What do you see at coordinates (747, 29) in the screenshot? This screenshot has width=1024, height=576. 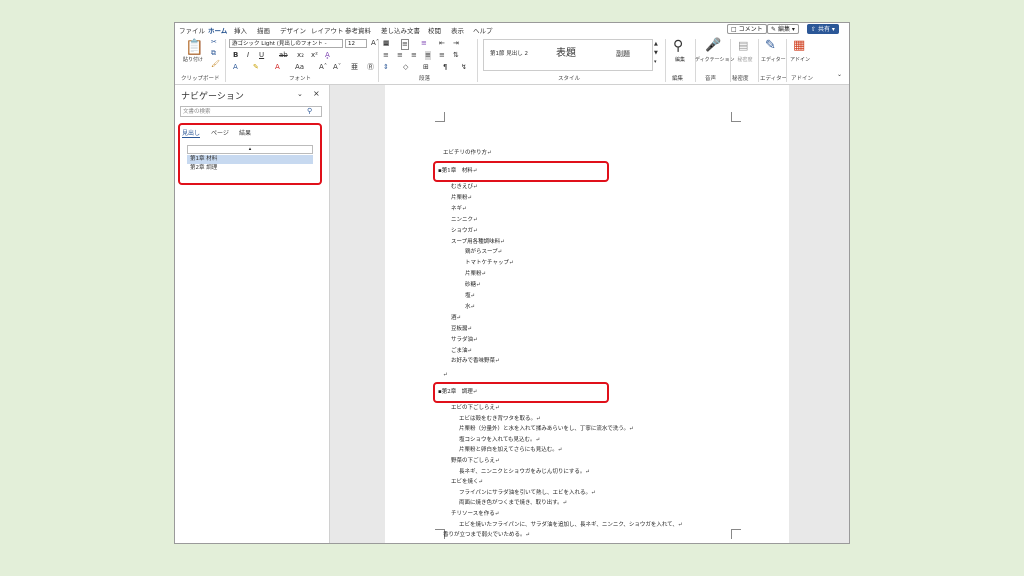 I see `comment-button: □ コメント` at bounding box center [747, 29].